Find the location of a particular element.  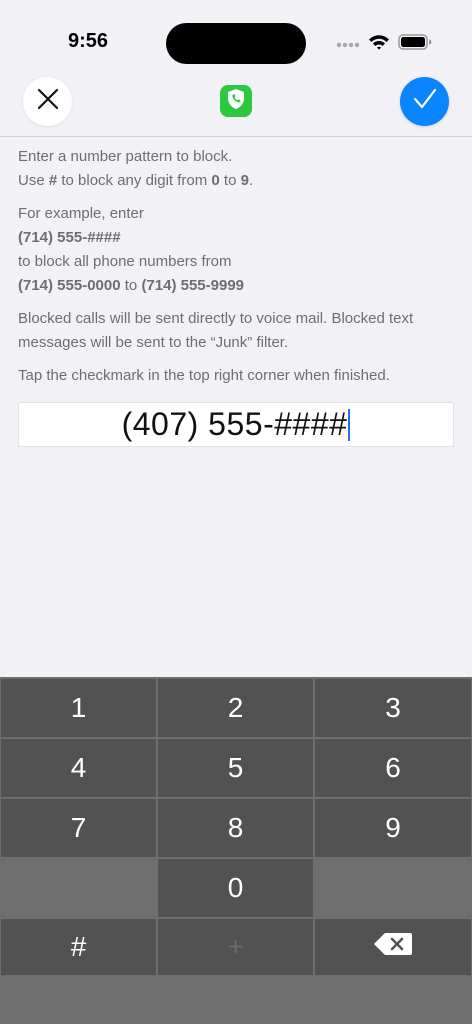

key-8: 8 is located at coordinates (235, 828).